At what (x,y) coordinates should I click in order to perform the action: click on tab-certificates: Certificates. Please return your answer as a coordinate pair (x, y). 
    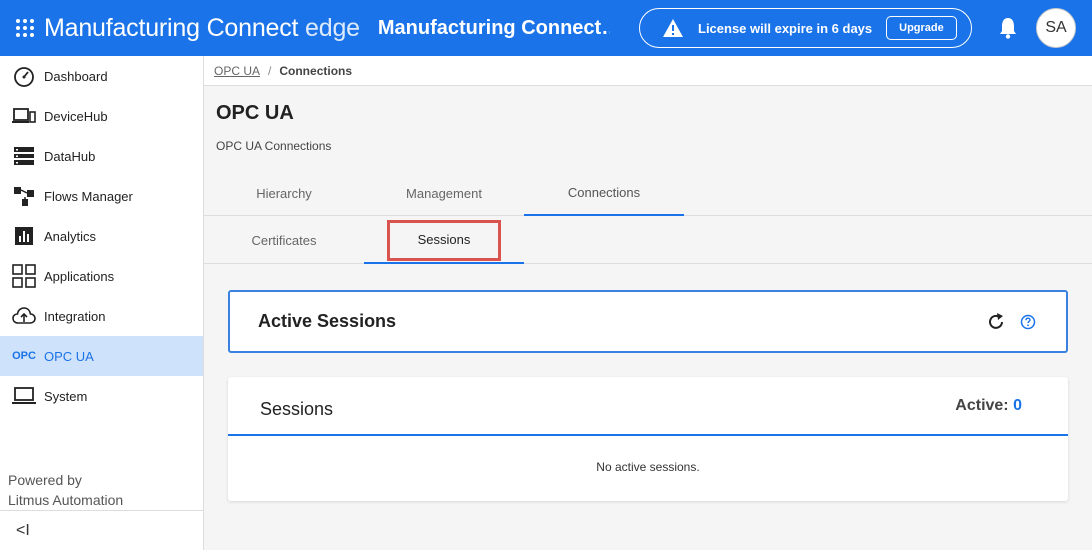
    Looking at the image, I should click on (284, 240).